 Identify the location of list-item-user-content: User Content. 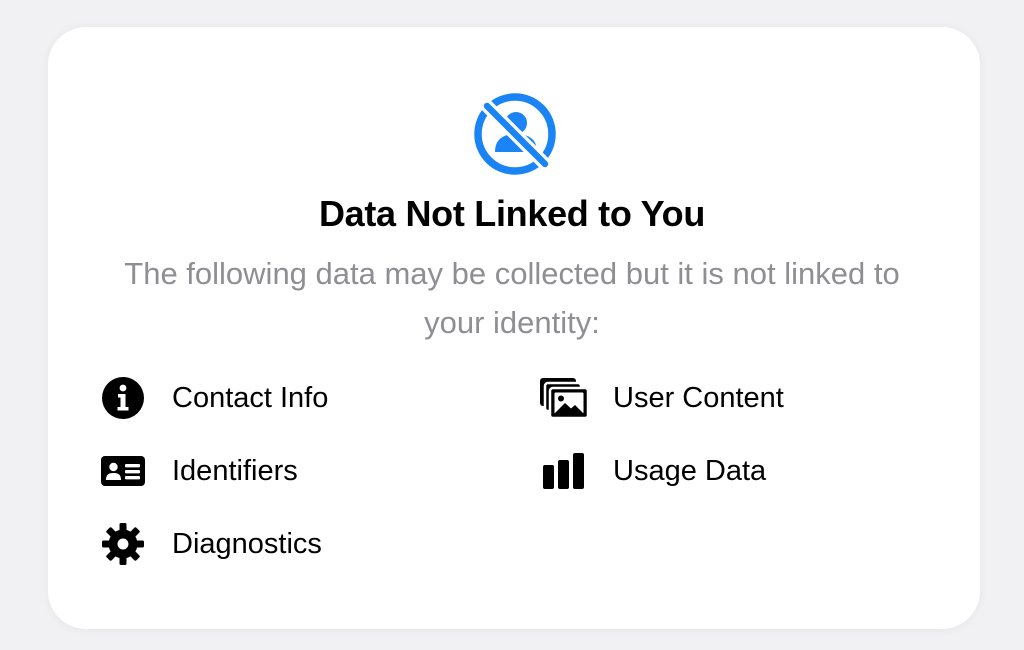
(661, 398).